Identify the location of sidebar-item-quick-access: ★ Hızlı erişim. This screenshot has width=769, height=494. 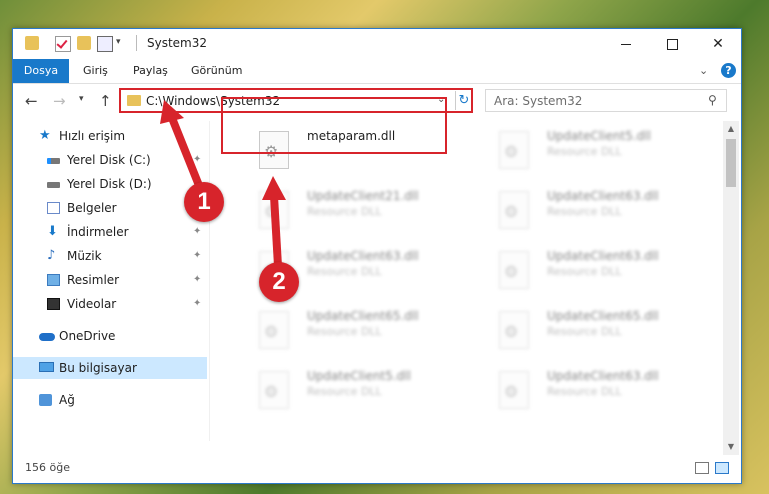
(110, 136).